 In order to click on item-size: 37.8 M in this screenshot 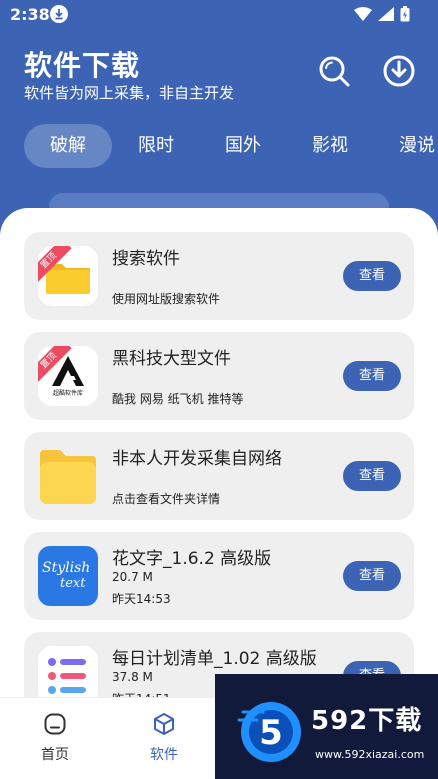, I will do `click(132, 677)`.